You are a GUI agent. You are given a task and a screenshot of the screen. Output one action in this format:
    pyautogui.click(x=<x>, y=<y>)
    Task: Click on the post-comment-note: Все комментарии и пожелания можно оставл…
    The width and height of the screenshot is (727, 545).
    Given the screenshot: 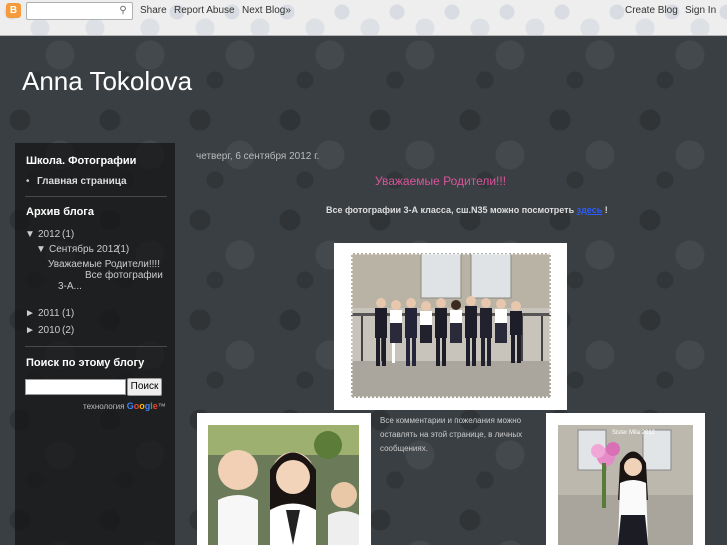 What is the action you would take?
    pyautogui.click(x=451, y=434)
    